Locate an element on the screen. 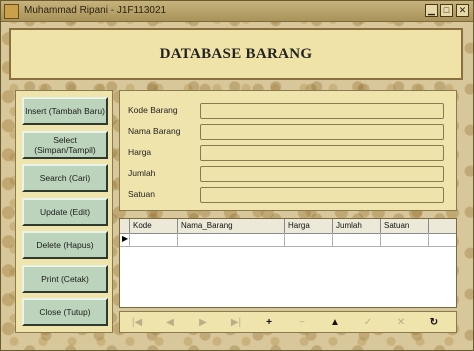 This screenshot has height=351, width=474. header-panel: DATABASE BARANG is located at coordinates (236, 54).